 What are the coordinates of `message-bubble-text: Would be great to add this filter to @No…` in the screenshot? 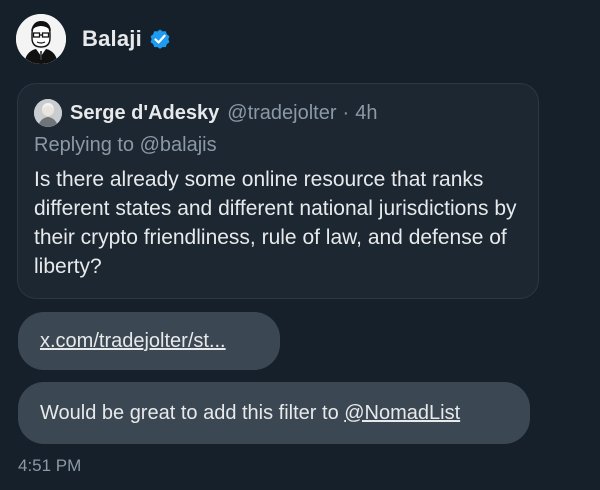 It's located at (274, 413).